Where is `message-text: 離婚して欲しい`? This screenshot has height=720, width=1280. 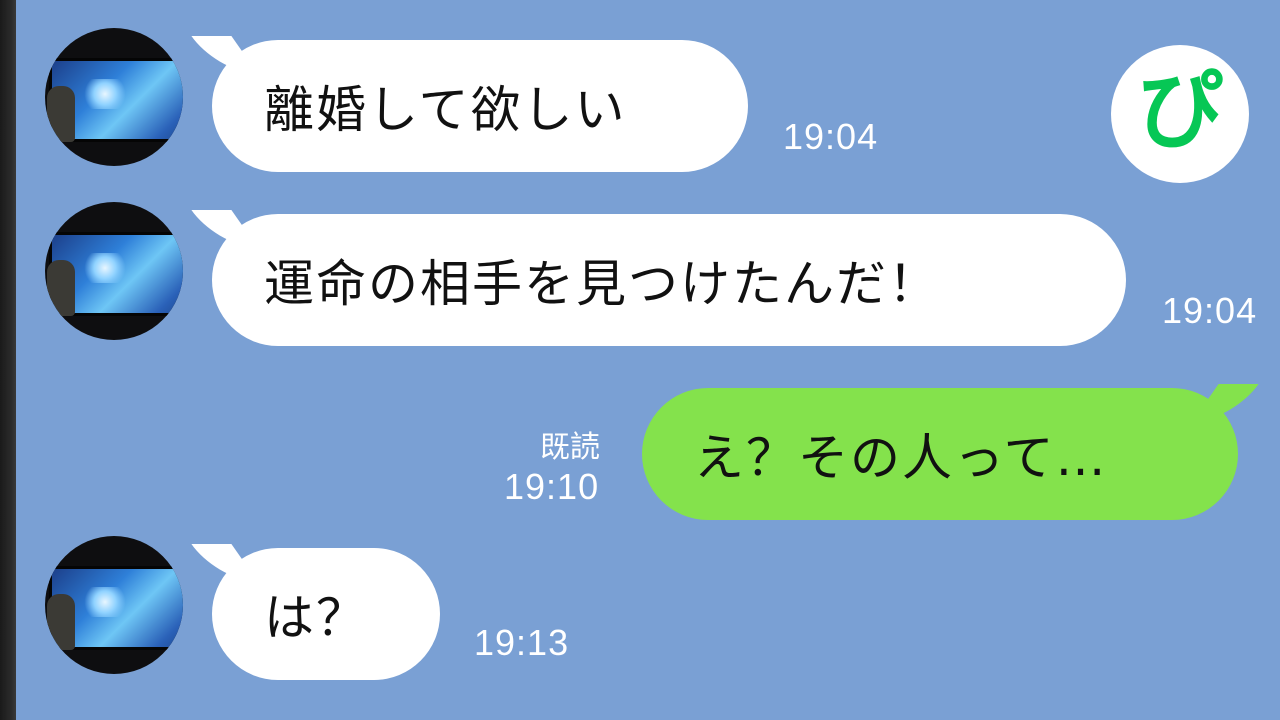
message-text: 離婚して欲しい is located at coordinates (445, 110).